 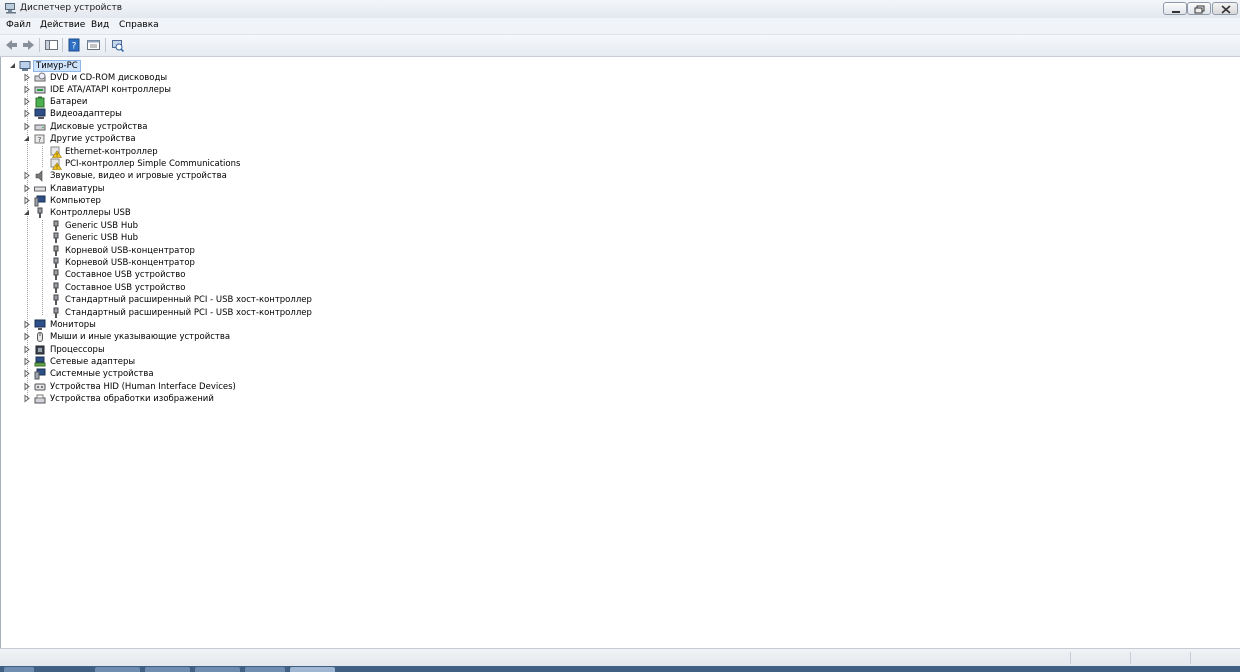 I want to click on restore-button, so click(x=1199, y=8).